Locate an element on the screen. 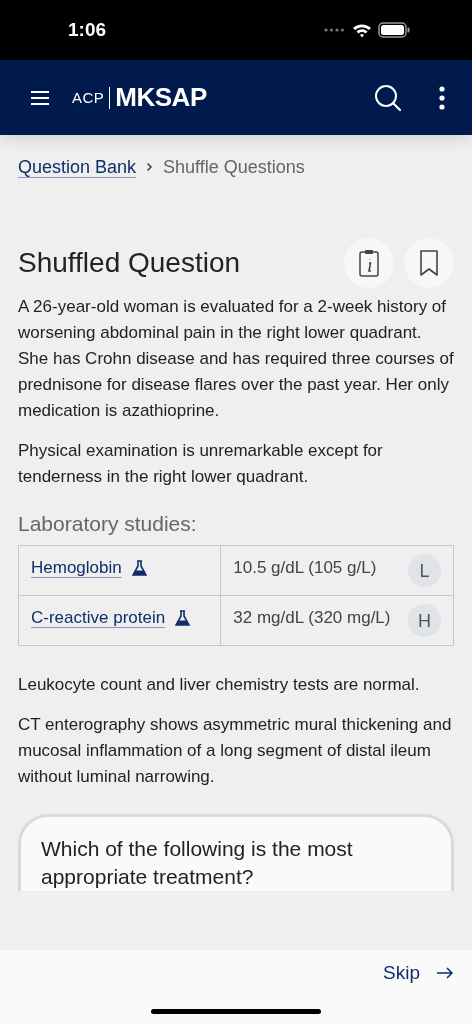  clock-time: 1:06 is located at coordinates (87, 30).